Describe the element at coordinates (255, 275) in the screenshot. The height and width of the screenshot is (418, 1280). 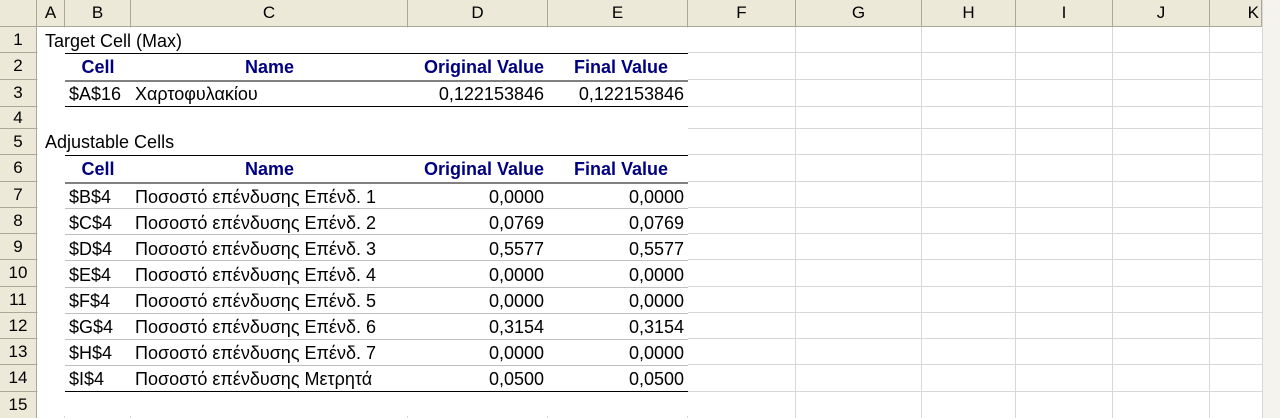
I see `adjustable-row-name: Ποσοστό επένδυσης Επένδ. 4` at that location.